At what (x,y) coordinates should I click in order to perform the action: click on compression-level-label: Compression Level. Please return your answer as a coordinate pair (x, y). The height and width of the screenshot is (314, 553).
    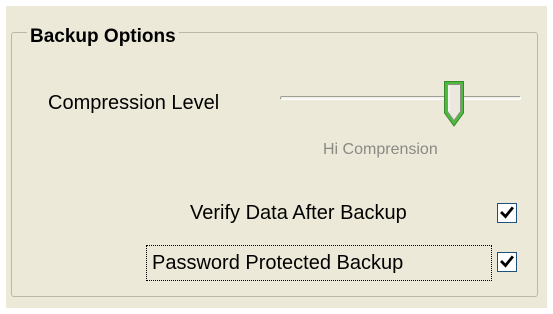
    Looking at the image, I should click on (134, 103).